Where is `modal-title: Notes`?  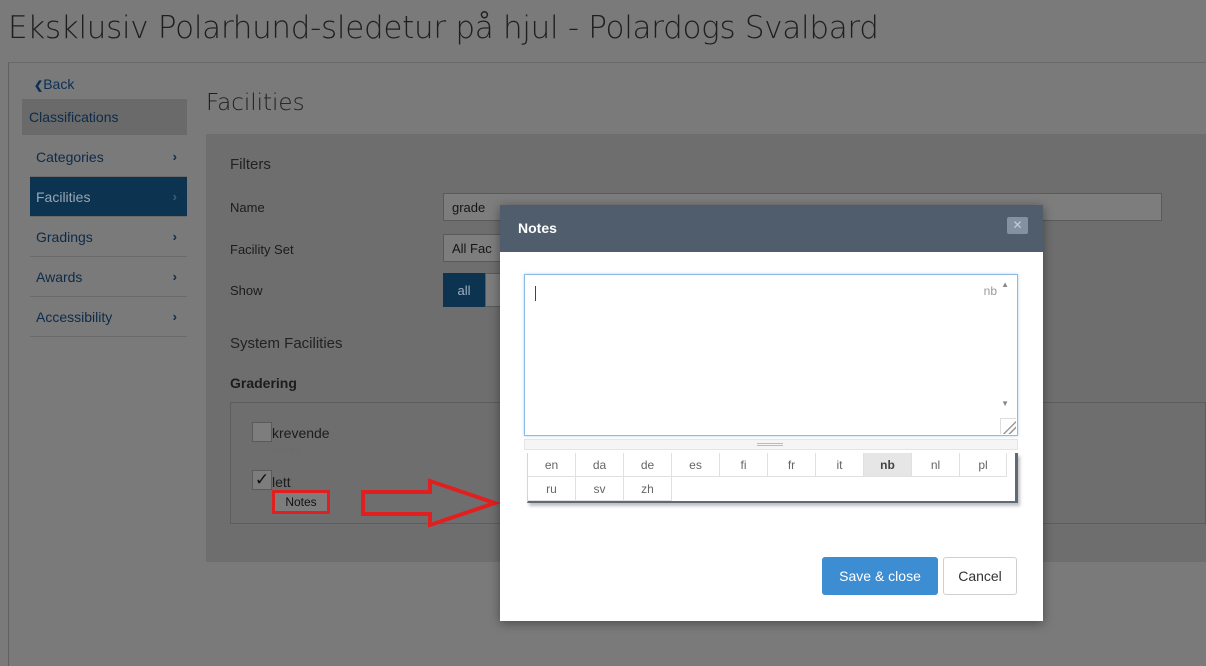 modal-title: Notes is located at coordinates (537, 228).